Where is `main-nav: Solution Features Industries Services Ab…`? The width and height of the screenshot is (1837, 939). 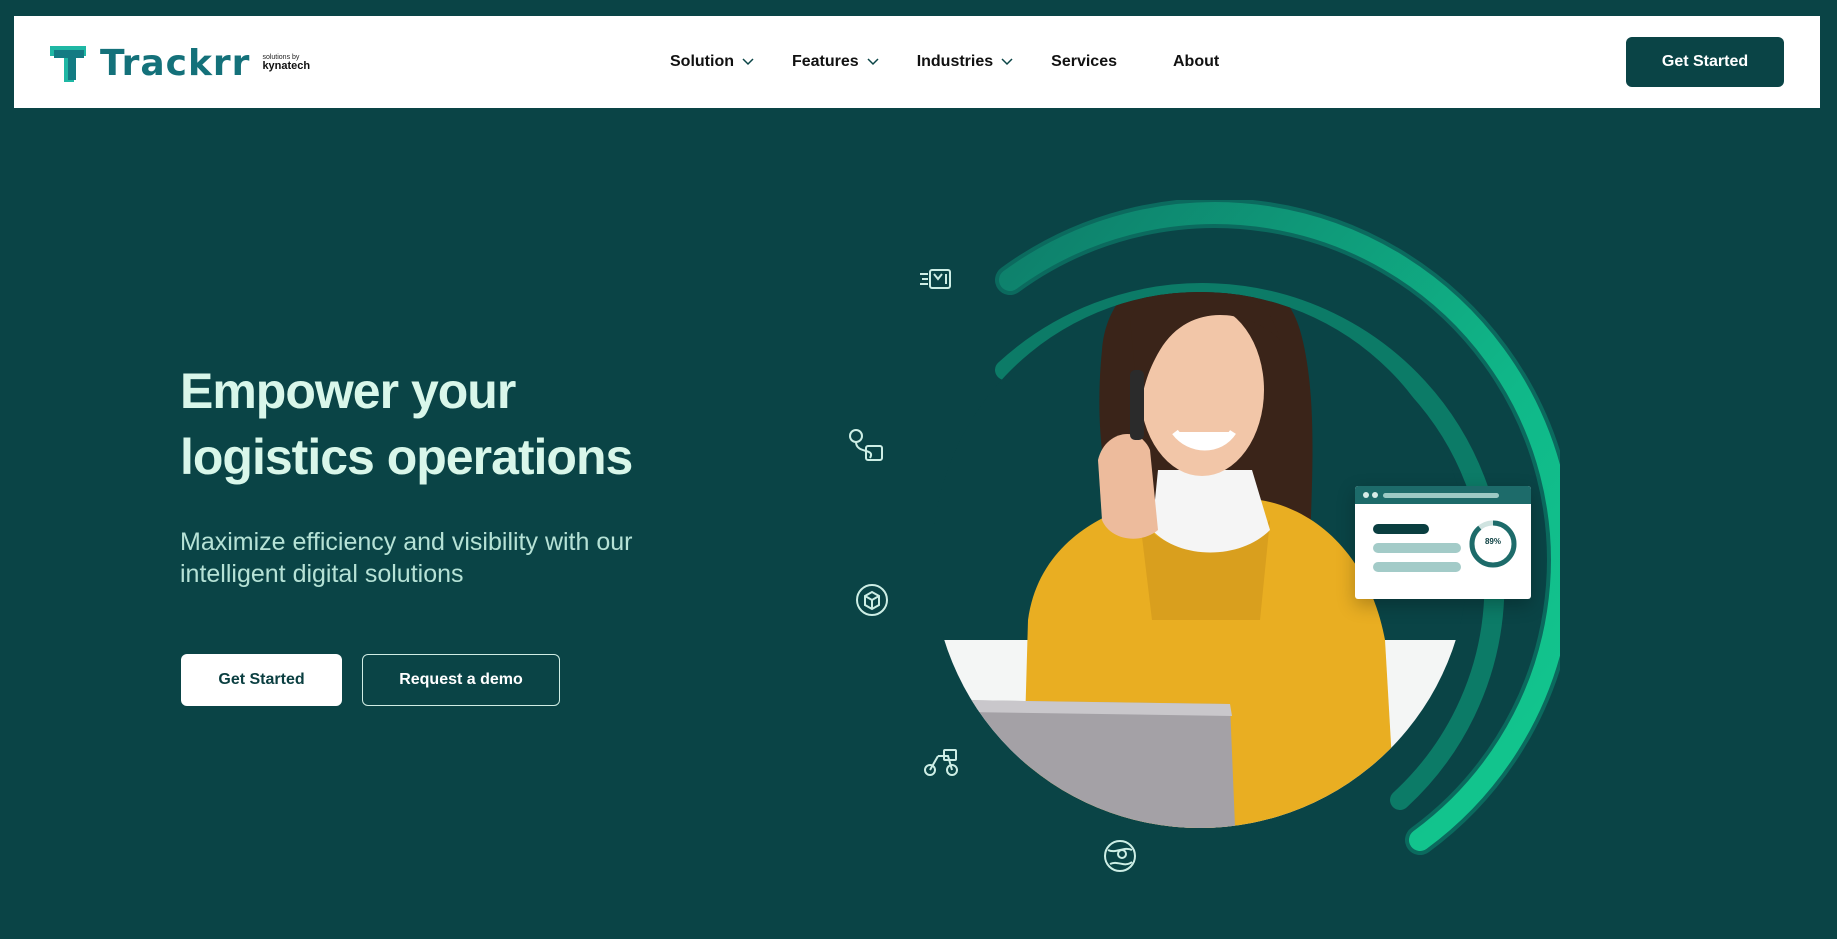
main-nav: Solution Features Industries Services Ab… is located at coordinates (963, 62).